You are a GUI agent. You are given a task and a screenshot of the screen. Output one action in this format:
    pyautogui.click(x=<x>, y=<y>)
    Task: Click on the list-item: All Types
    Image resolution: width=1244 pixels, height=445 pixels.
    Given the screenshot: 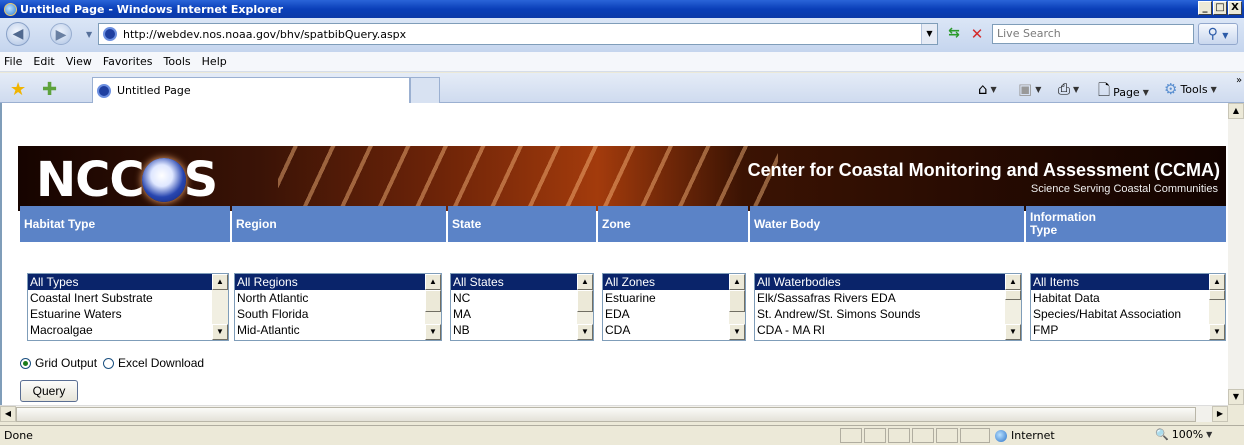 What is the action you would take?
    pyautogui.click(x=128, y=282)
    